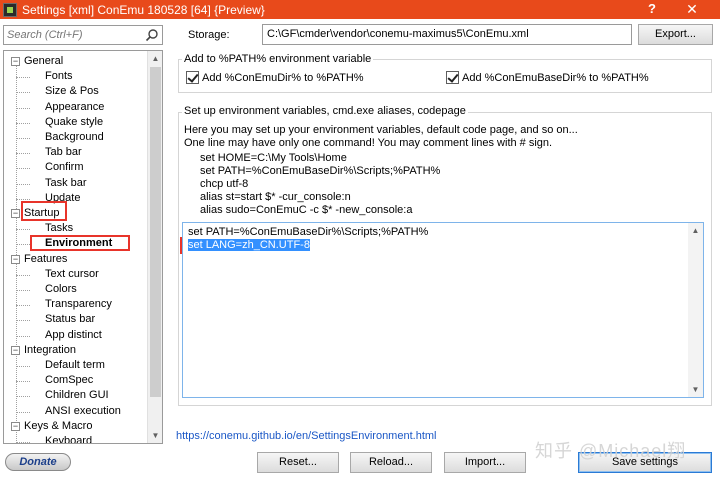 Image resolution: width=720 pixels, height=482 pixels. I want to click on tree-item-label: ComSpec, so click(69, 380).